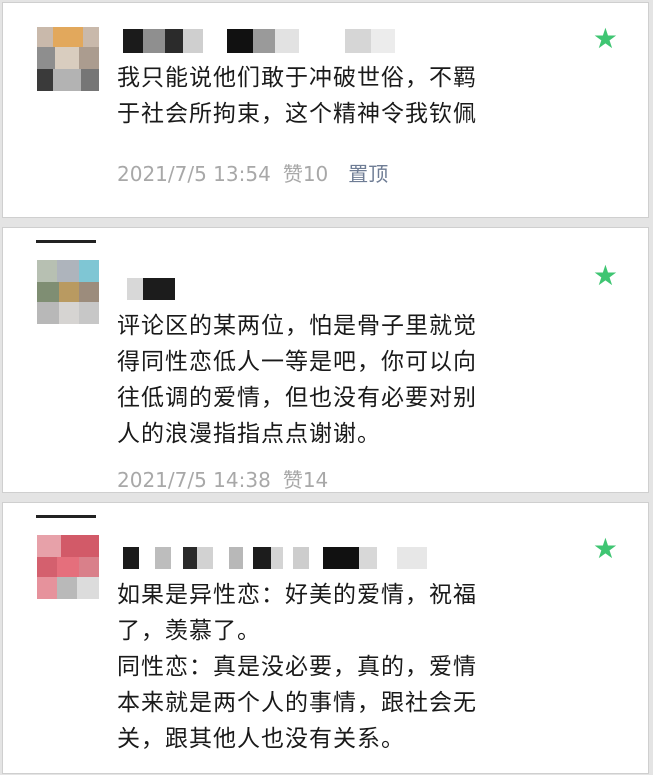 The height and width of the screenshot is (775, 653). I want to click on comment-line: 如果是异性恋：好美的爱情，祝福, so click(297, 595).